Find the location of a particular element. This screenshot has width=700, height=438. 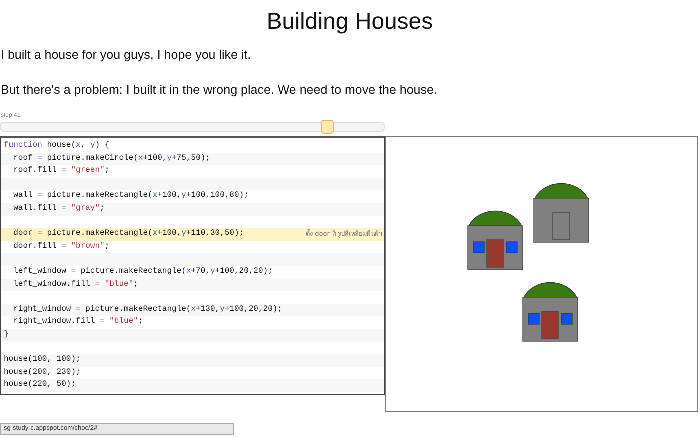

paragraph: I built a house for you guys, I hope you like it. is located at coordinates (126, 55).